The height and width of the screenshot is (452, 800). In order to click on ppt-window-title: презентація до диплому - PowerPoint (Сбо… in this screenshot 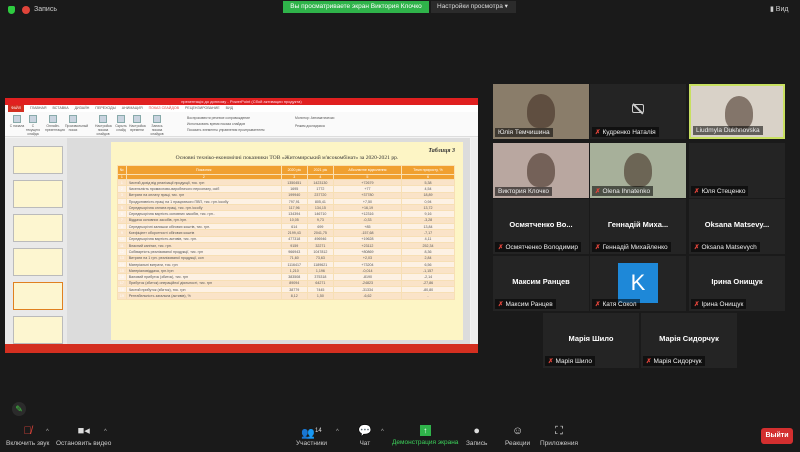, I will do `click(241, 101)`.